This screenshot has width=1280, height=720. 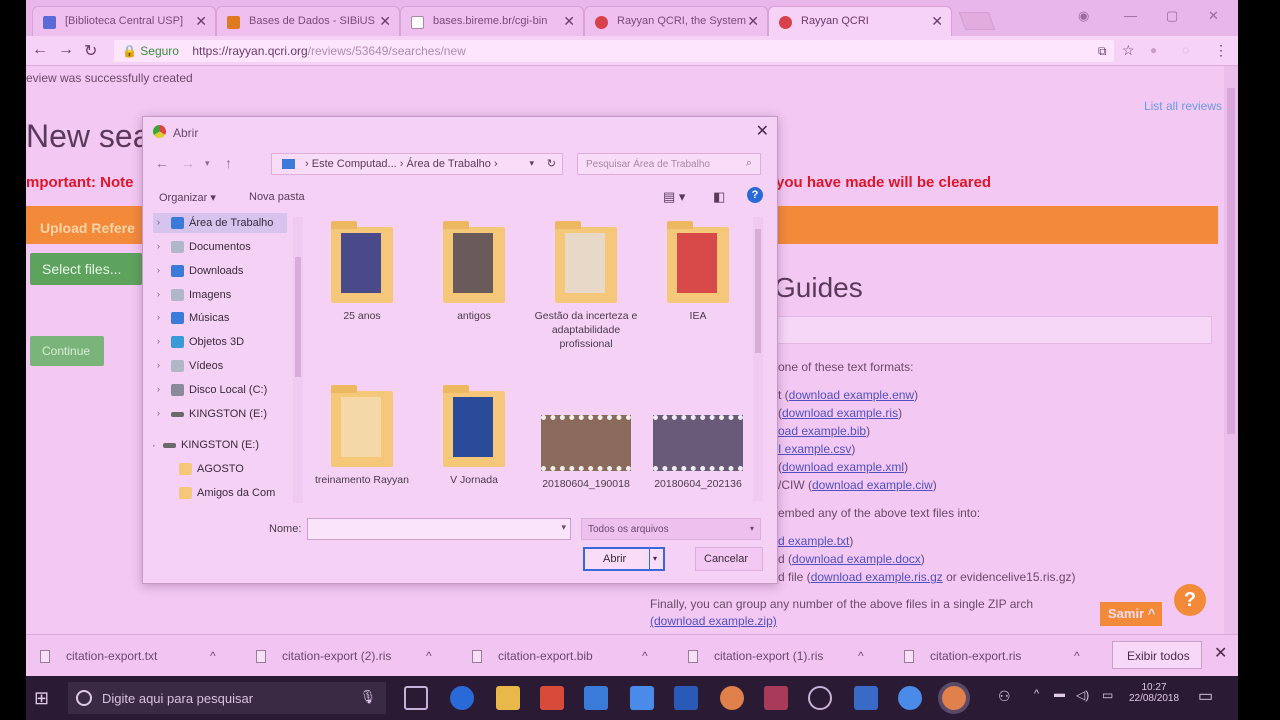 What do you see at coordinates (732, 698) in the screenshot?
I see `chrome-icon` at bounding box center [732, 698].